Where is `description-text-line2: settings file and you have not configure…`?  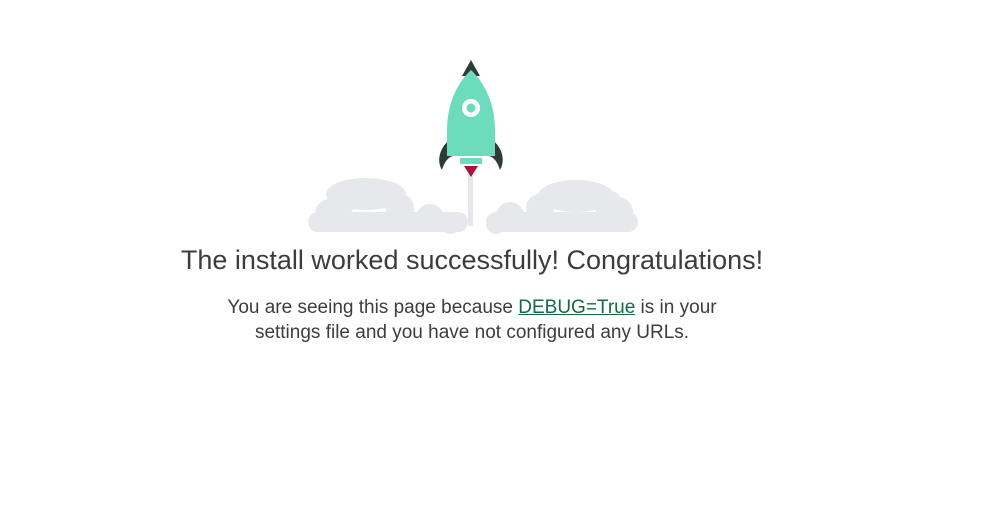 description-text-line2: settings file and you have not configure… is located at coordinates (472, 332).